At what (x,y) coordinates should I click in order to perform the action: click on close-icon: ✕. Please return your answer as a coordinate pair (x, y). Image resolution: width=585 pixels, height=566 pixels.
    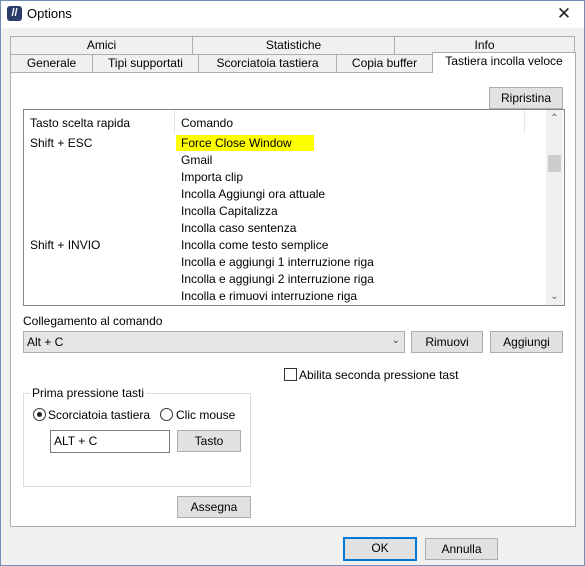
    Looking at the image, I should click on (564, 14).